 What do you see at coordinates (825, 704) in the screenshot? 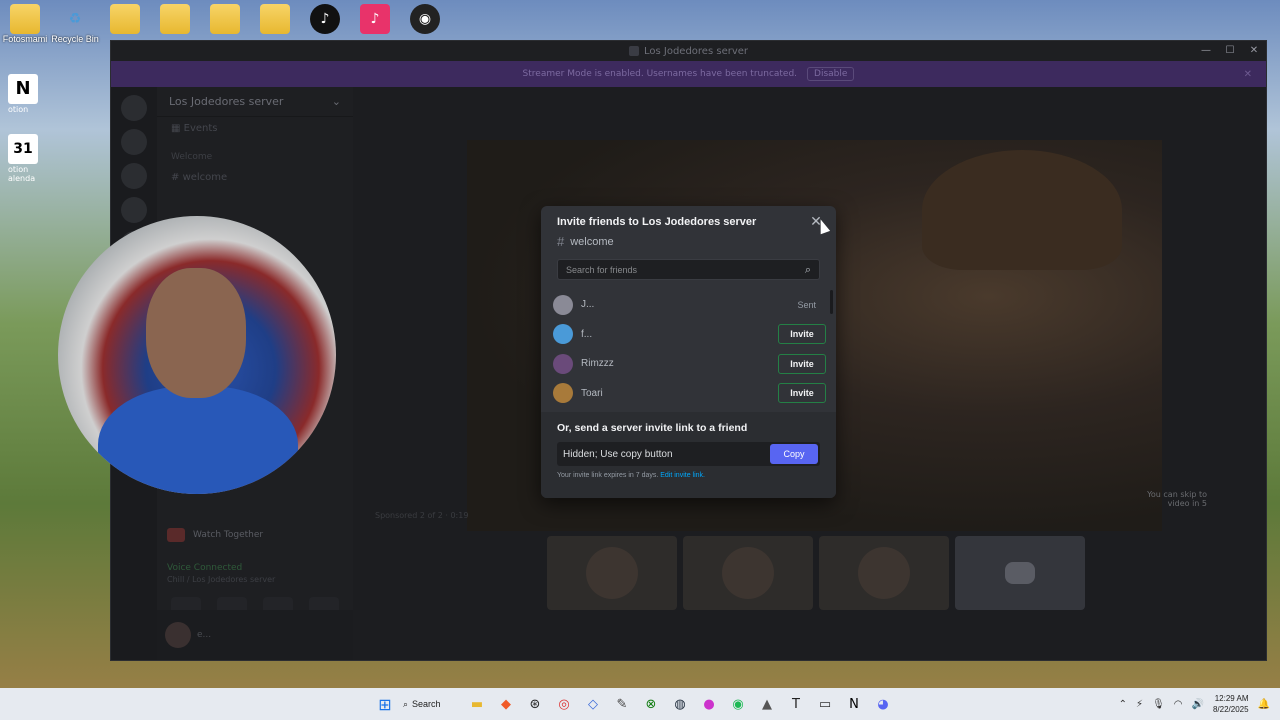
I see `notepad-icon: ▭` at bounding box center [825, 704].